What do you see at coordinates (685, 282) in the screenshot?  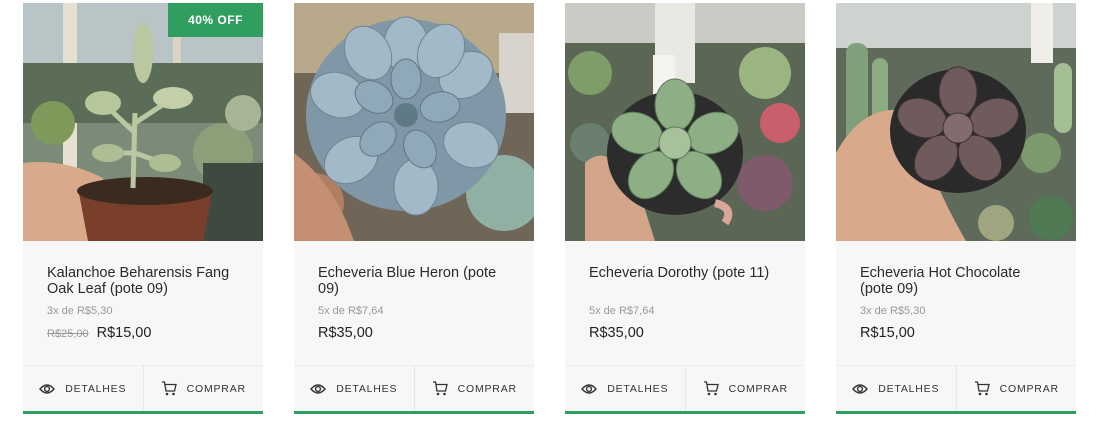 I see `product-name: Echeveria Dorothy (pote 11)` at bounding box center [685, 282].